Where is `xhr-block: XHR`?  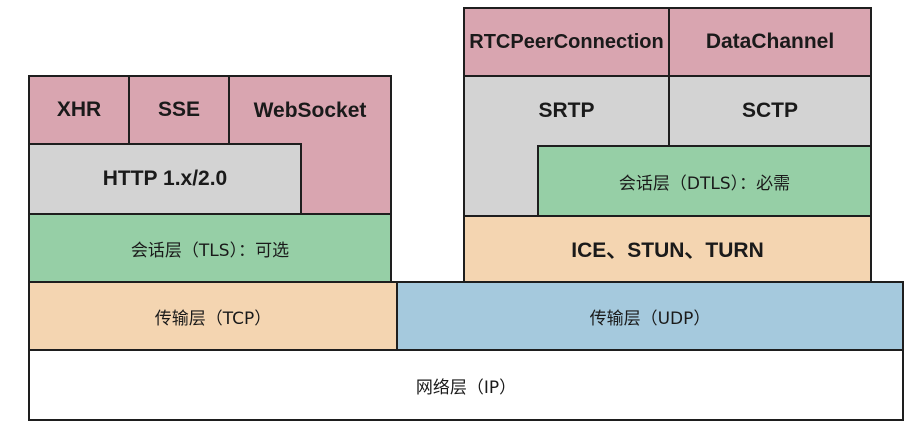 xhr-block: XHR is located at coordinates (79, 110).